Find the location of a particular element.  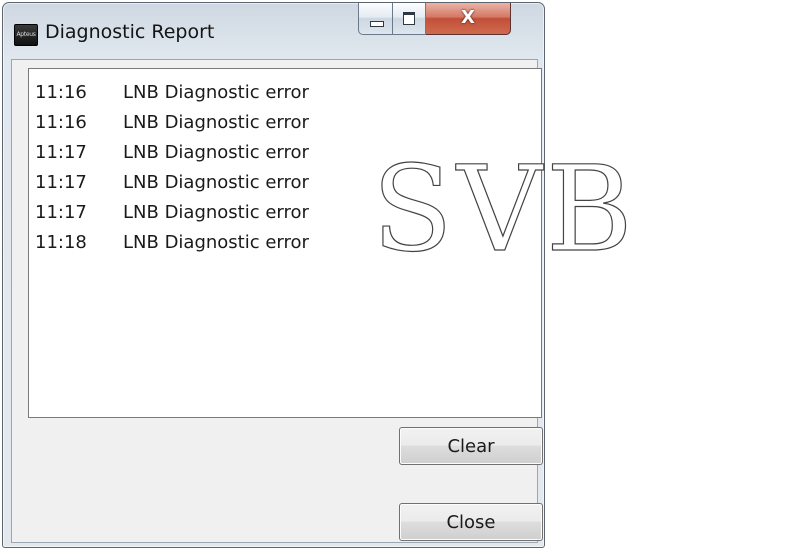

close-button: Close is located at coordinates (471, 522).